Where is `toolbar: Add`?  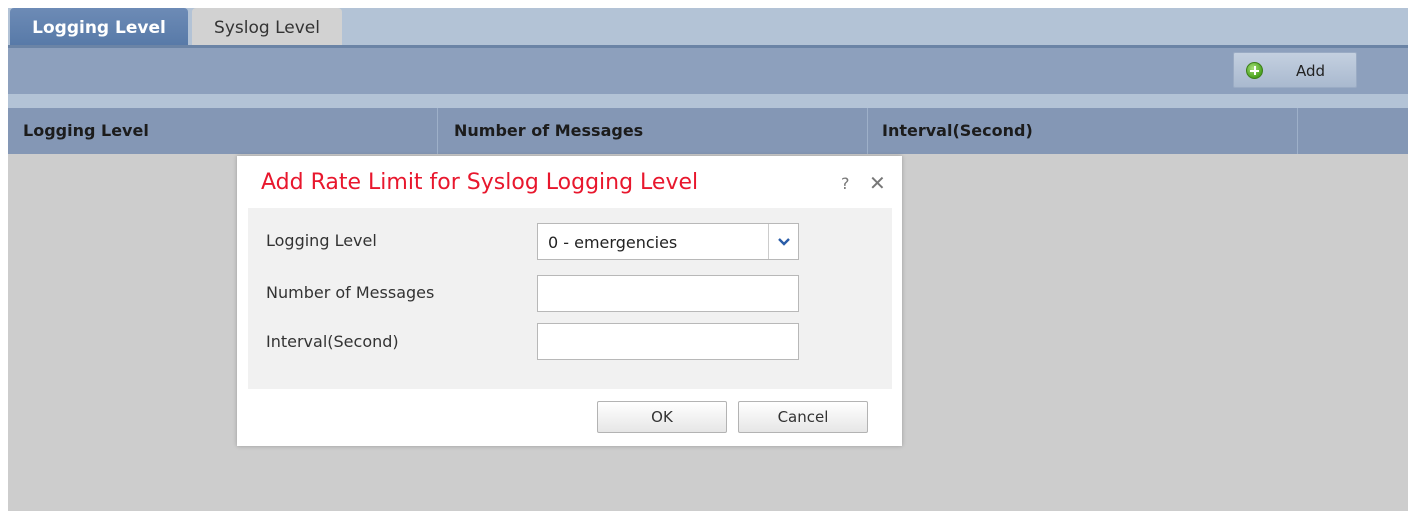
toolbar: Add is located at coordinates (708, 71).